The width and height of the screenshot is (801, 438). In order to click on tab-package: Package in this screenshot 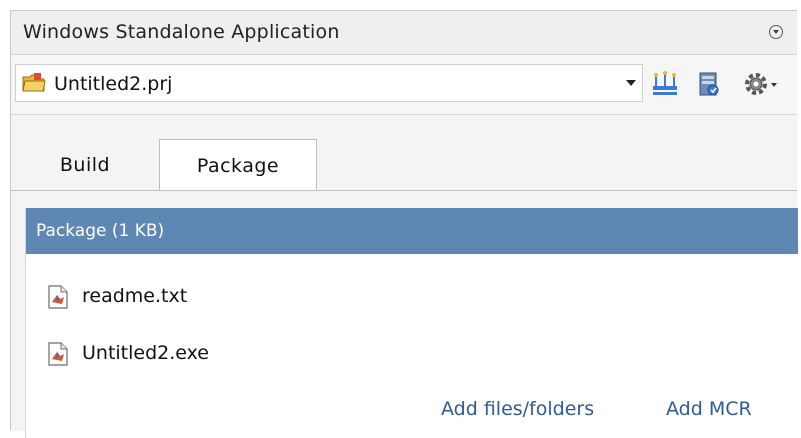, I will do `click(238, 165)`.